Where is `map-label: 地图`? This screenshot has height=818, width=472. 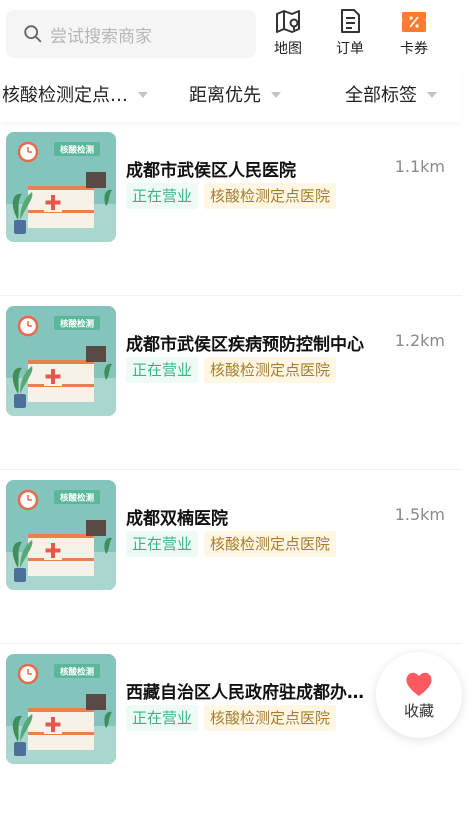
map-label: 地图 is located at coordinates (288, 49).